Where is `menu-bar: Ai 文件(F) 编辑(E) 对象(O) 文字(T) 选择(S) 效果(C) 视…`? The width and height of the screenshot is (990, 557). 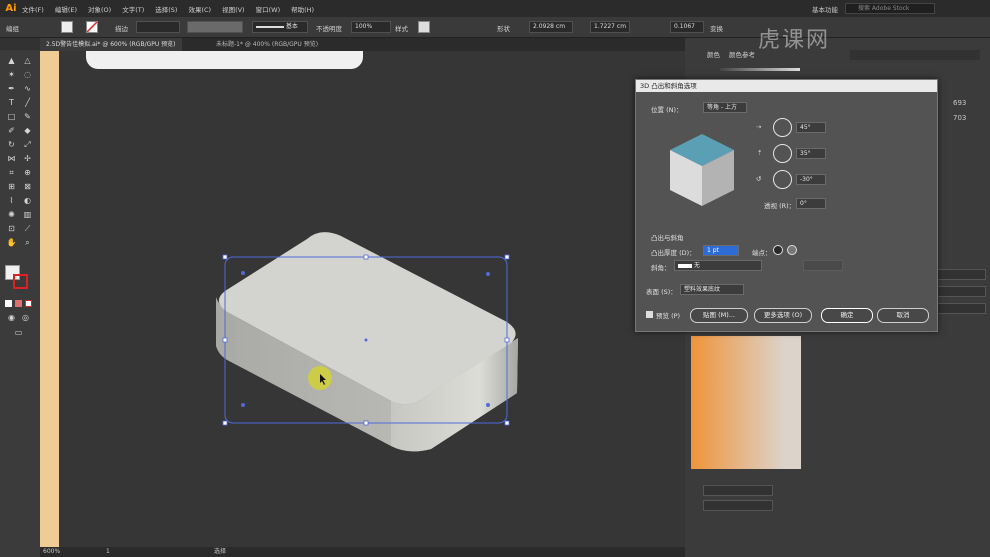 menu-bar: Ai 文件(F) 编辑(E) 对象(O) 文字(T) 选择(S) 效果(C) 视… is located at coordinates (495, 8).